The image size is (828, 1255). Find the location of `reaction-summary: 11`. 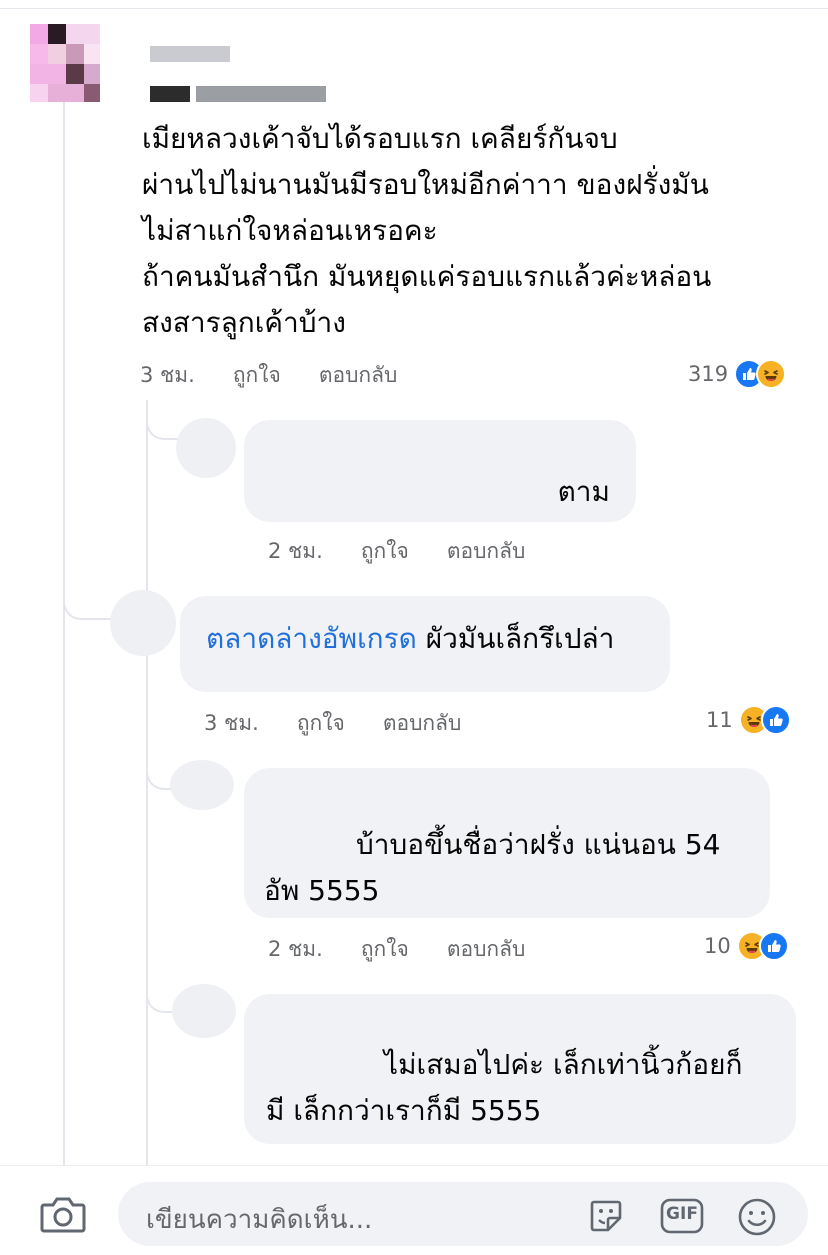

reaction-summary: 11 is located at coordinates (748, 720).